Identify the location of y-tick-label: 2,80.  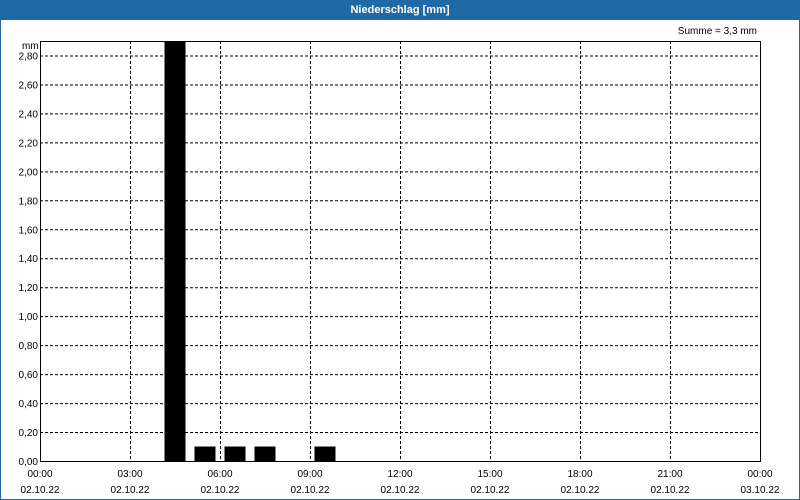
(29, 56).